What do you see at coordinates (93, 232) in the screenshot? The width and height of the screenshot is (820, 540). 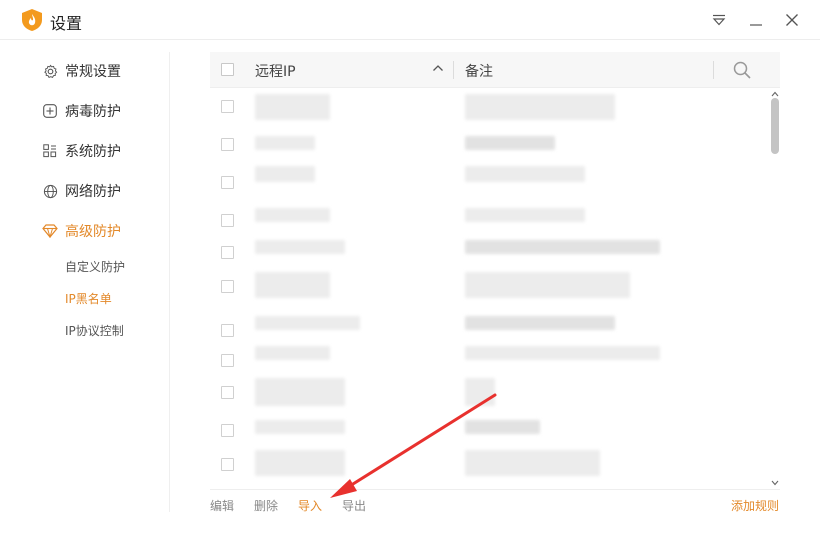 I see `sidebar-item-label: 高级防护` at bounding box center [93, 232].